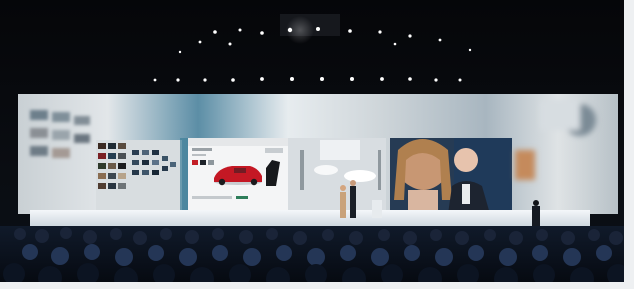 The width and height of the screenshot is (634, 289). Describe the element at coordinates (337, 176) in the screenshot. I see `showroom-panel` at that location.